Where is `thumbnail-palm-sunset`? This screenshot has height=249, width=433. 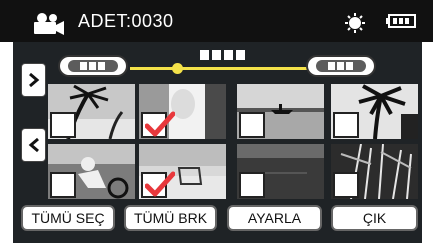 thumbnail-palm-sunset is located at coordinates (91, 111).